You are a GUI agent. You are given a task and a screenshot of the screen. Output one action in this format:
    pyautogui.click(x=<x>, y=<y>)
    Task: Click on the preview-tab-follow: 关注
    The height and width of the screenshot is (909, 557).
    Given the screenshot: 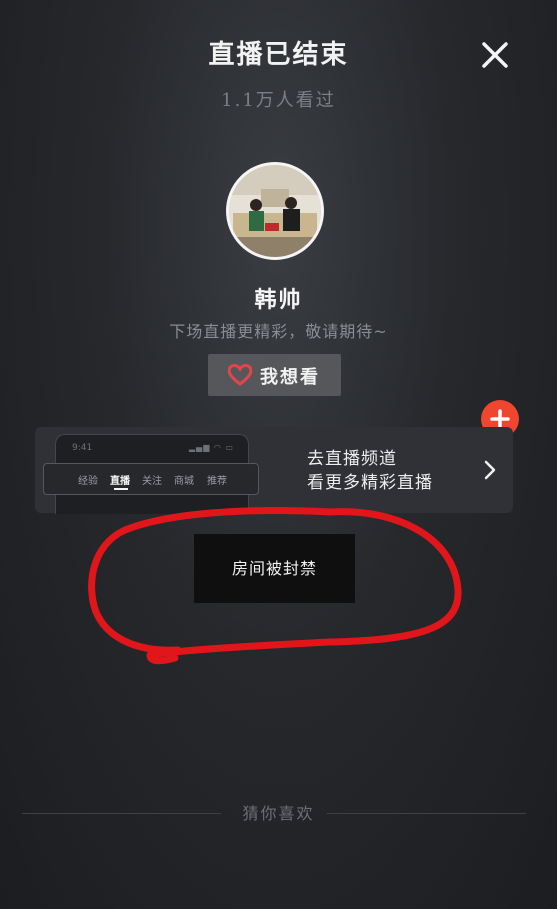 What is the action you would take?
    pyautogui.click(x=152, y=481)
    